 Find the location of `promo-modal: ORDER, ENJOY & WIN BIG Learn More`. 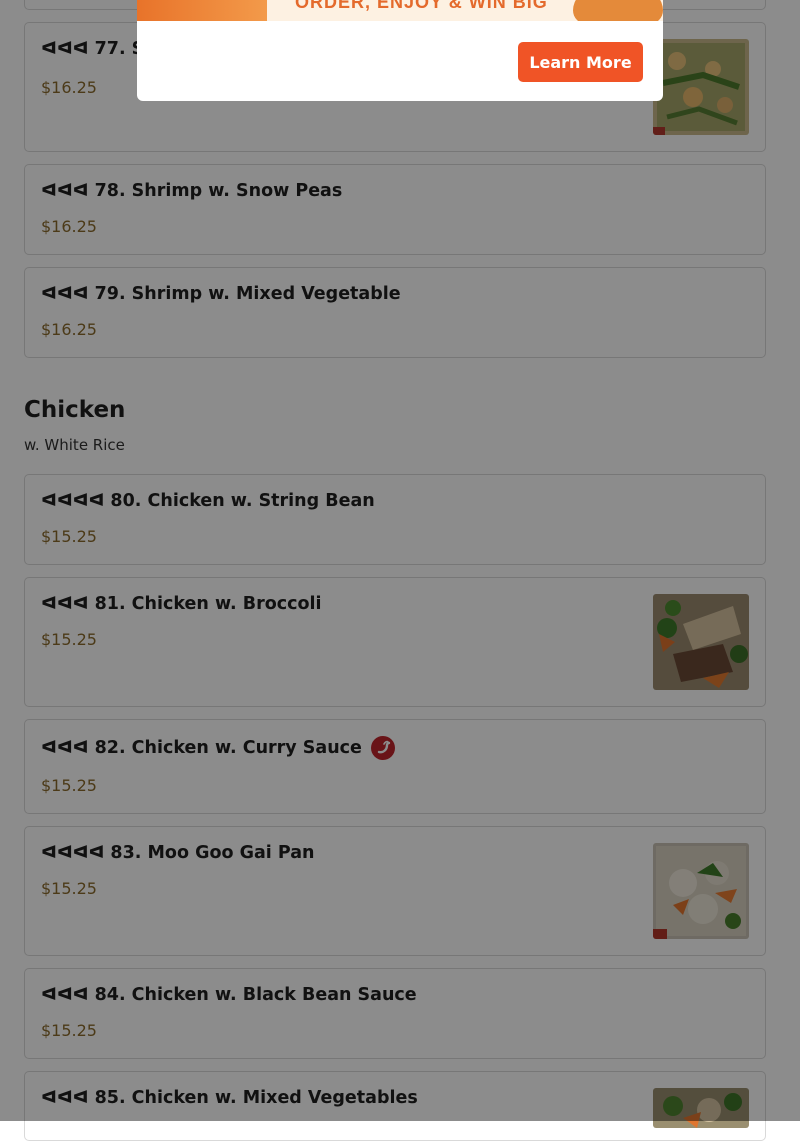

promo-modal: ORDER, ENJOY & WIN BIG Learn More is located at coordinates (400, 50).